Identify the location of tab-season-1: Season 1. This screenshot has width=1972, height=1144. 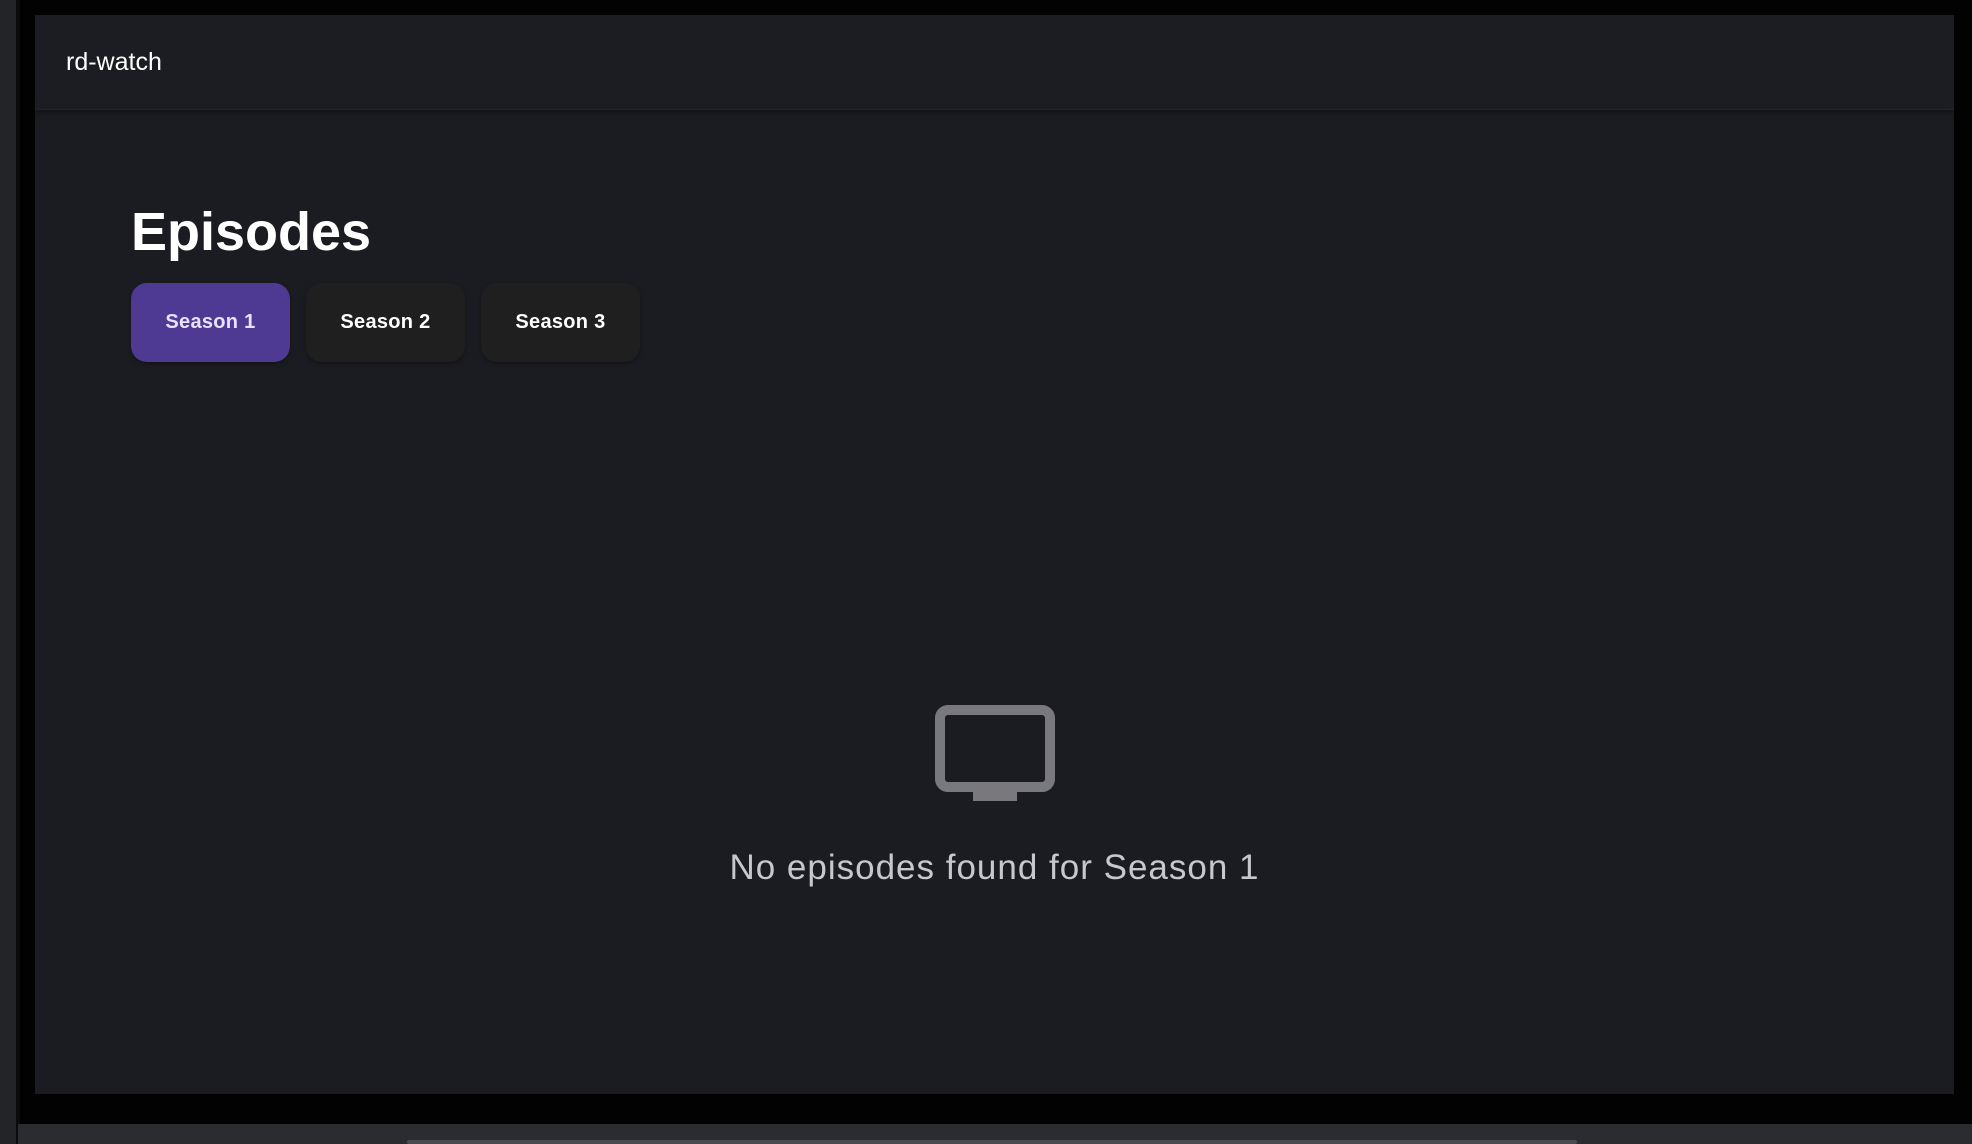
(210, 322).